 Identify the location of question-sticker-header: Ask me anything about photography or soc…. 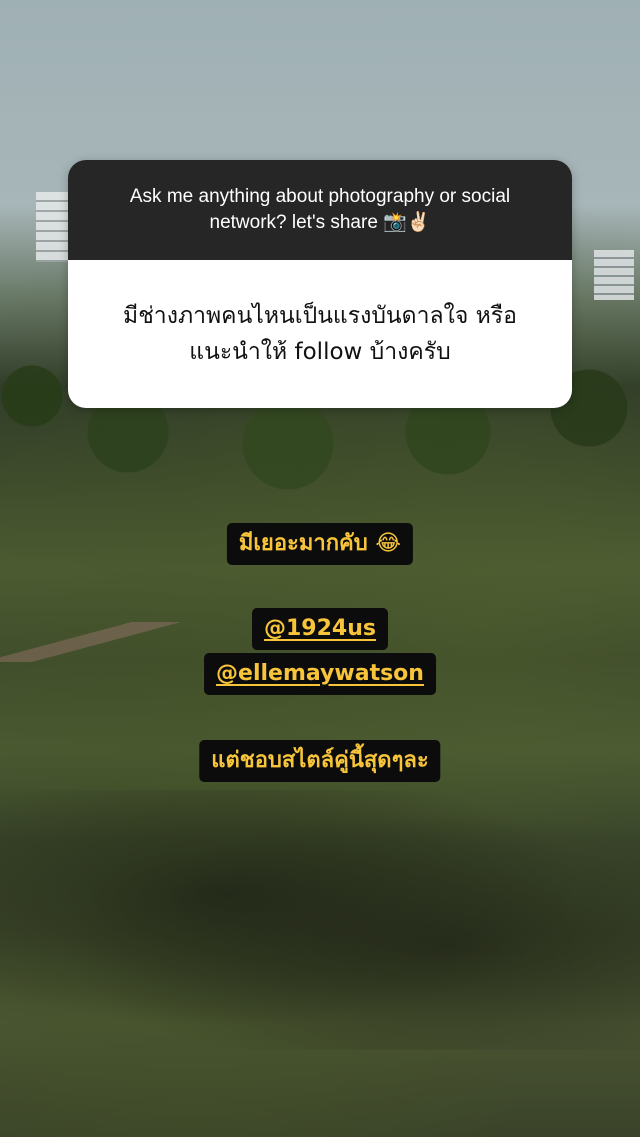
(320, 210).